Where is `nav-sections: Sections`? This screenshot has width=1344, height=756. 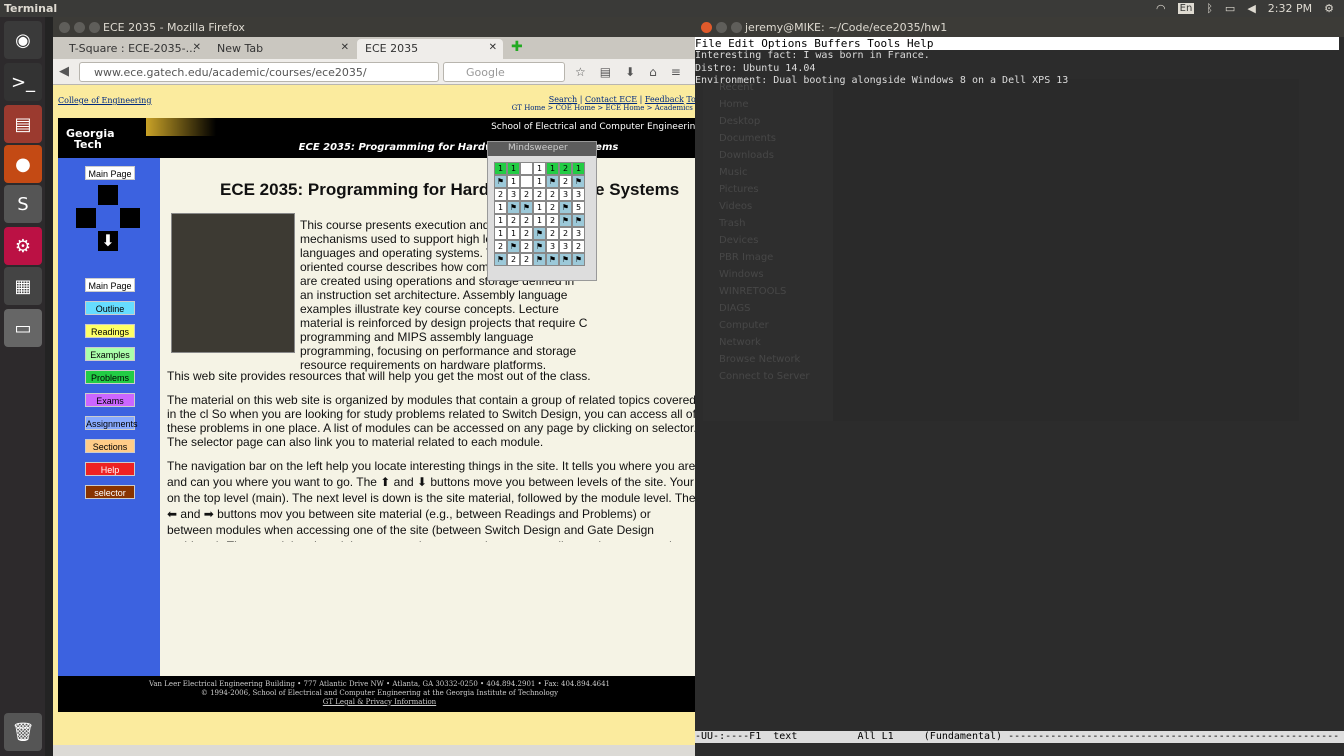
nav-sections: Sections is located at coordinates (110, 446).